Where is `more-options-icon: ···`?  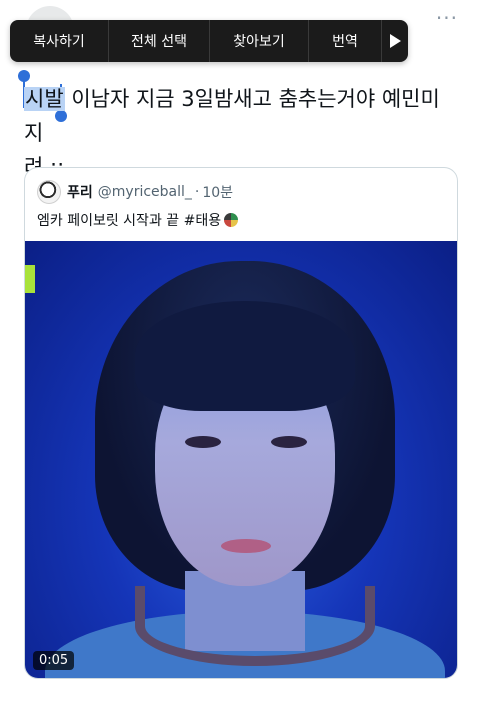
more-options-icon: ··· is located at coordinates (447, 18).